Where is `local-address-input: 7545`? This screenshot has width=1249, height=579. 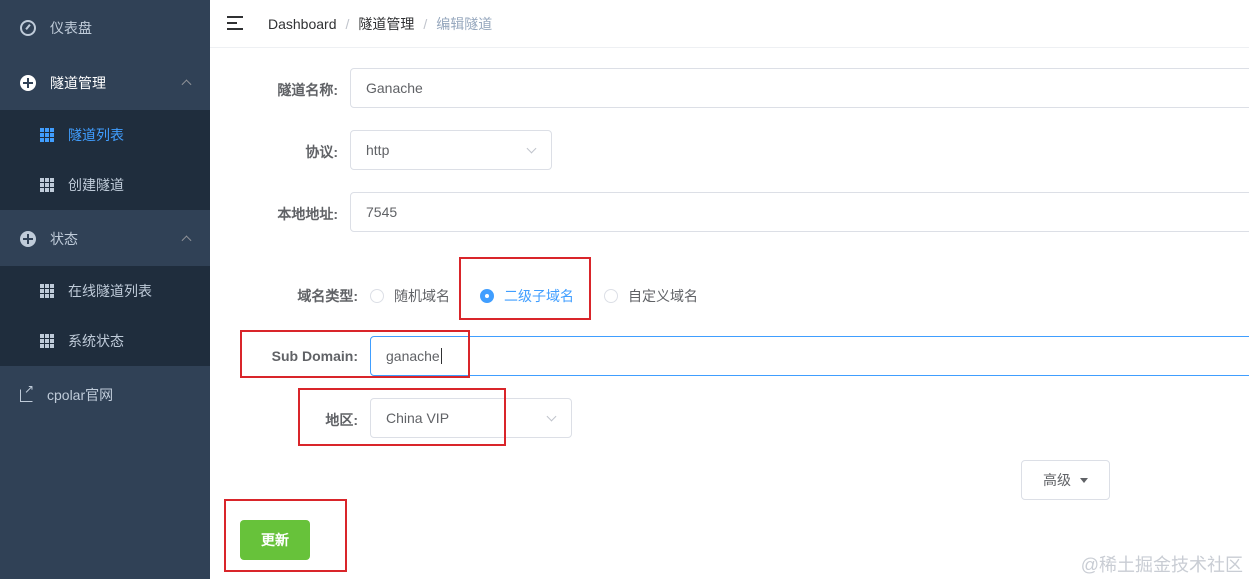 local-address-input: 7545 is located at coordinates (799, 212).